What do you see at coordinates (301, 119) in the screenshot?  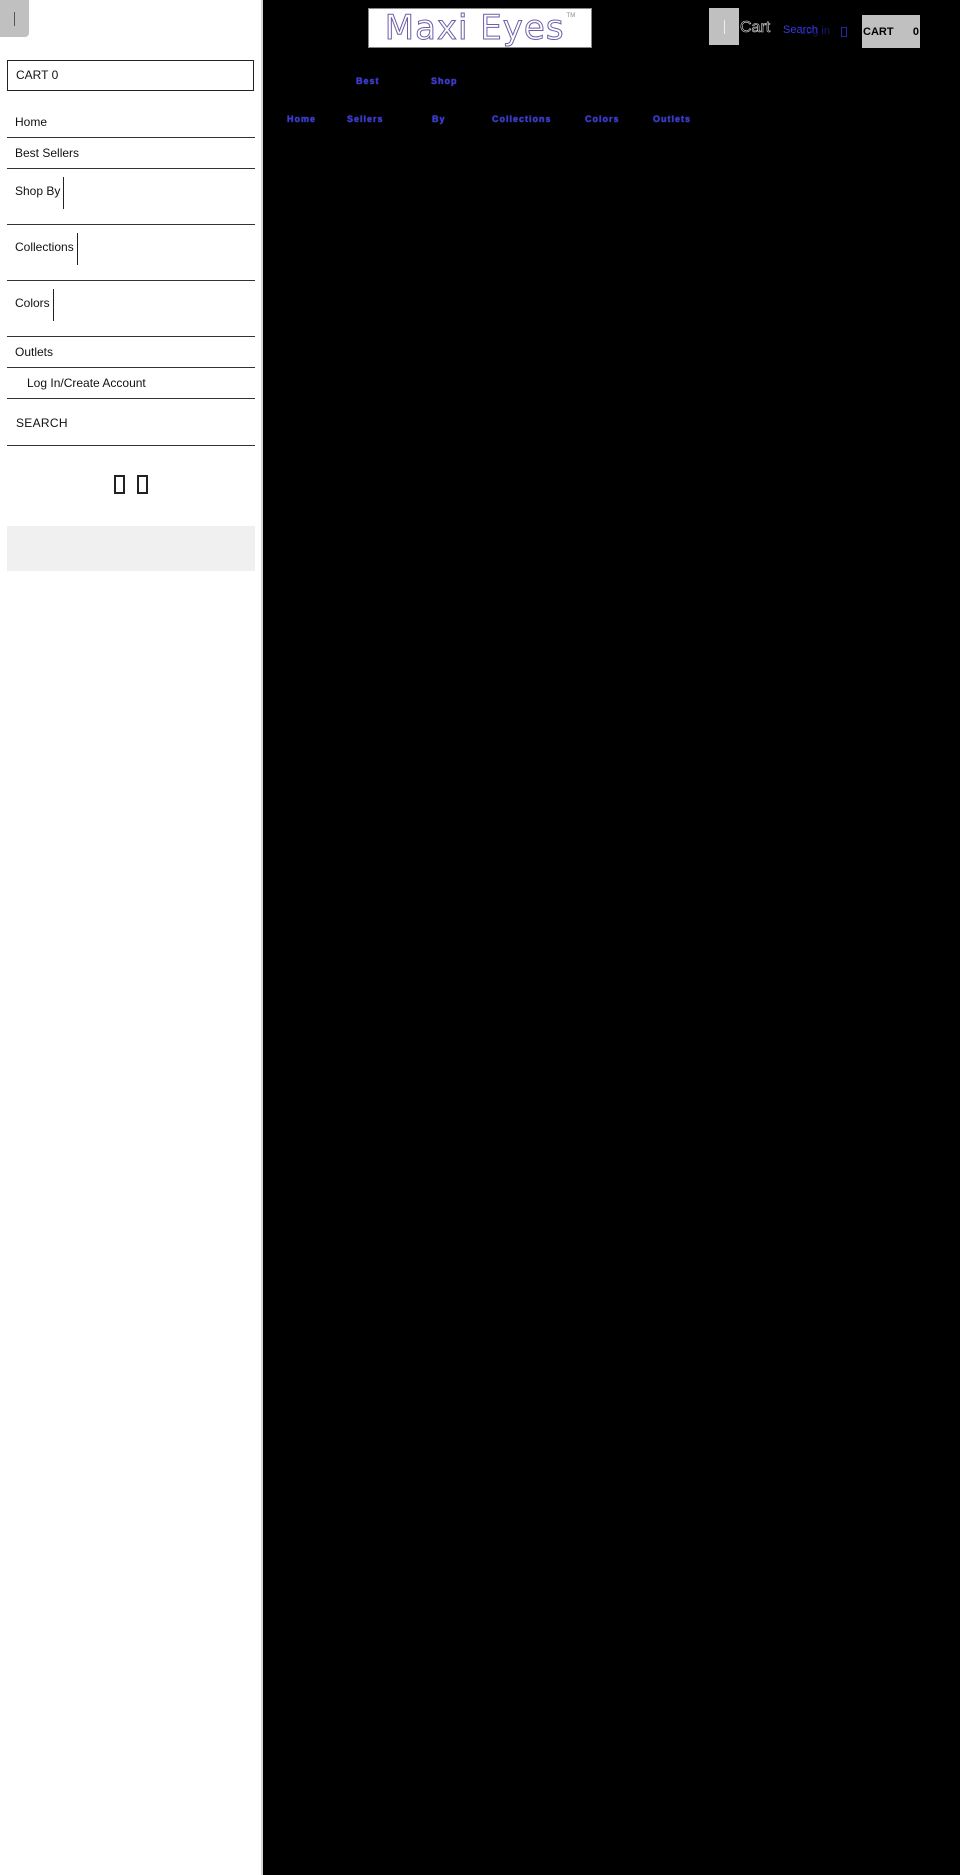 I see `main-nav-home: Home` at bounding box center [301, 119].